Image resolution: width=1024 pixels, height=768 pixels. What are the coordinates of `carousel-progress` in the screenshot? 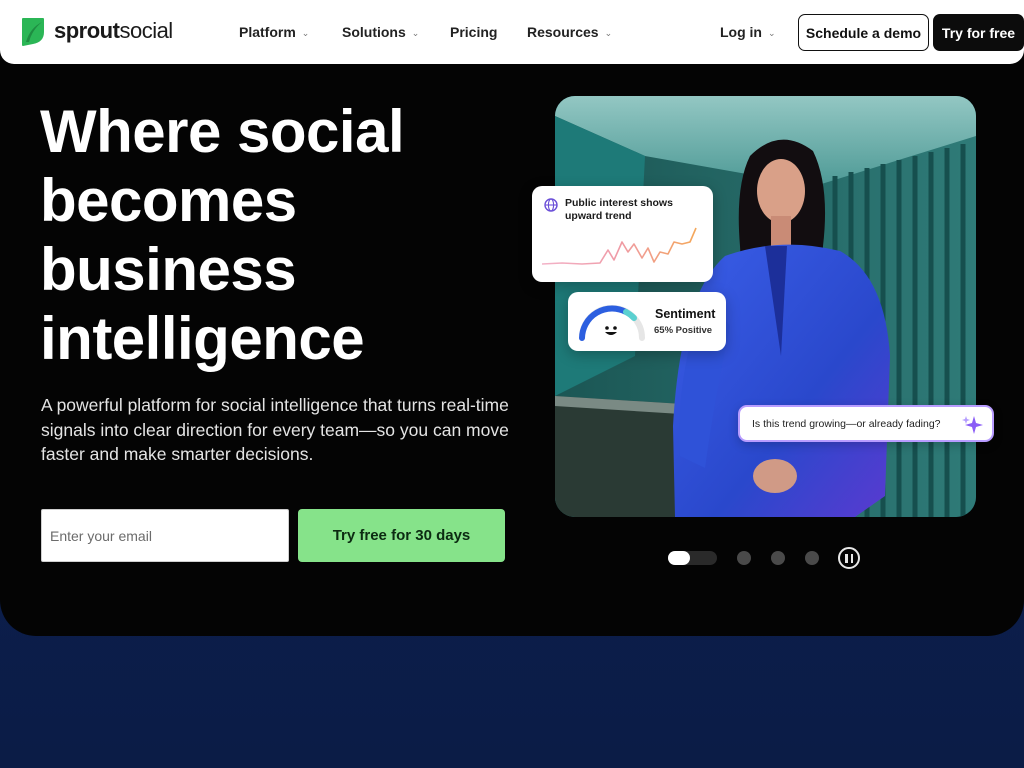 It's located at (679, 558).